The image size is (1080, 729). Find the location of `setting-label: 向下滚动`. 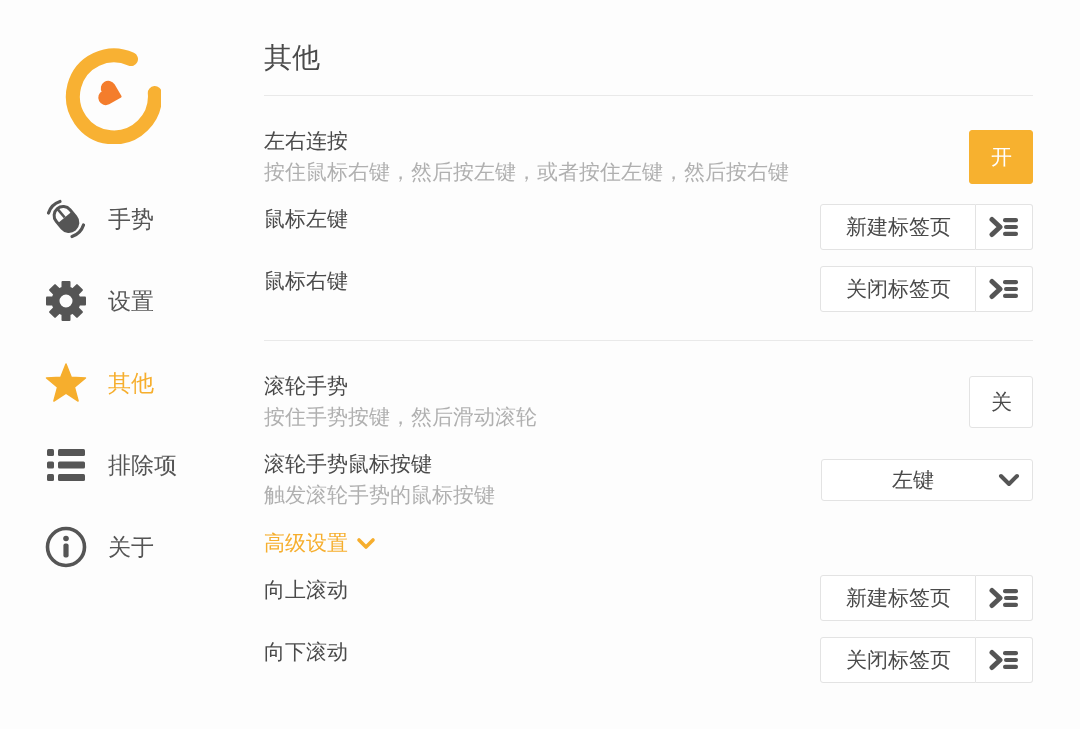

setting-label: 向下滚动 is located at coordinates (306, 652).